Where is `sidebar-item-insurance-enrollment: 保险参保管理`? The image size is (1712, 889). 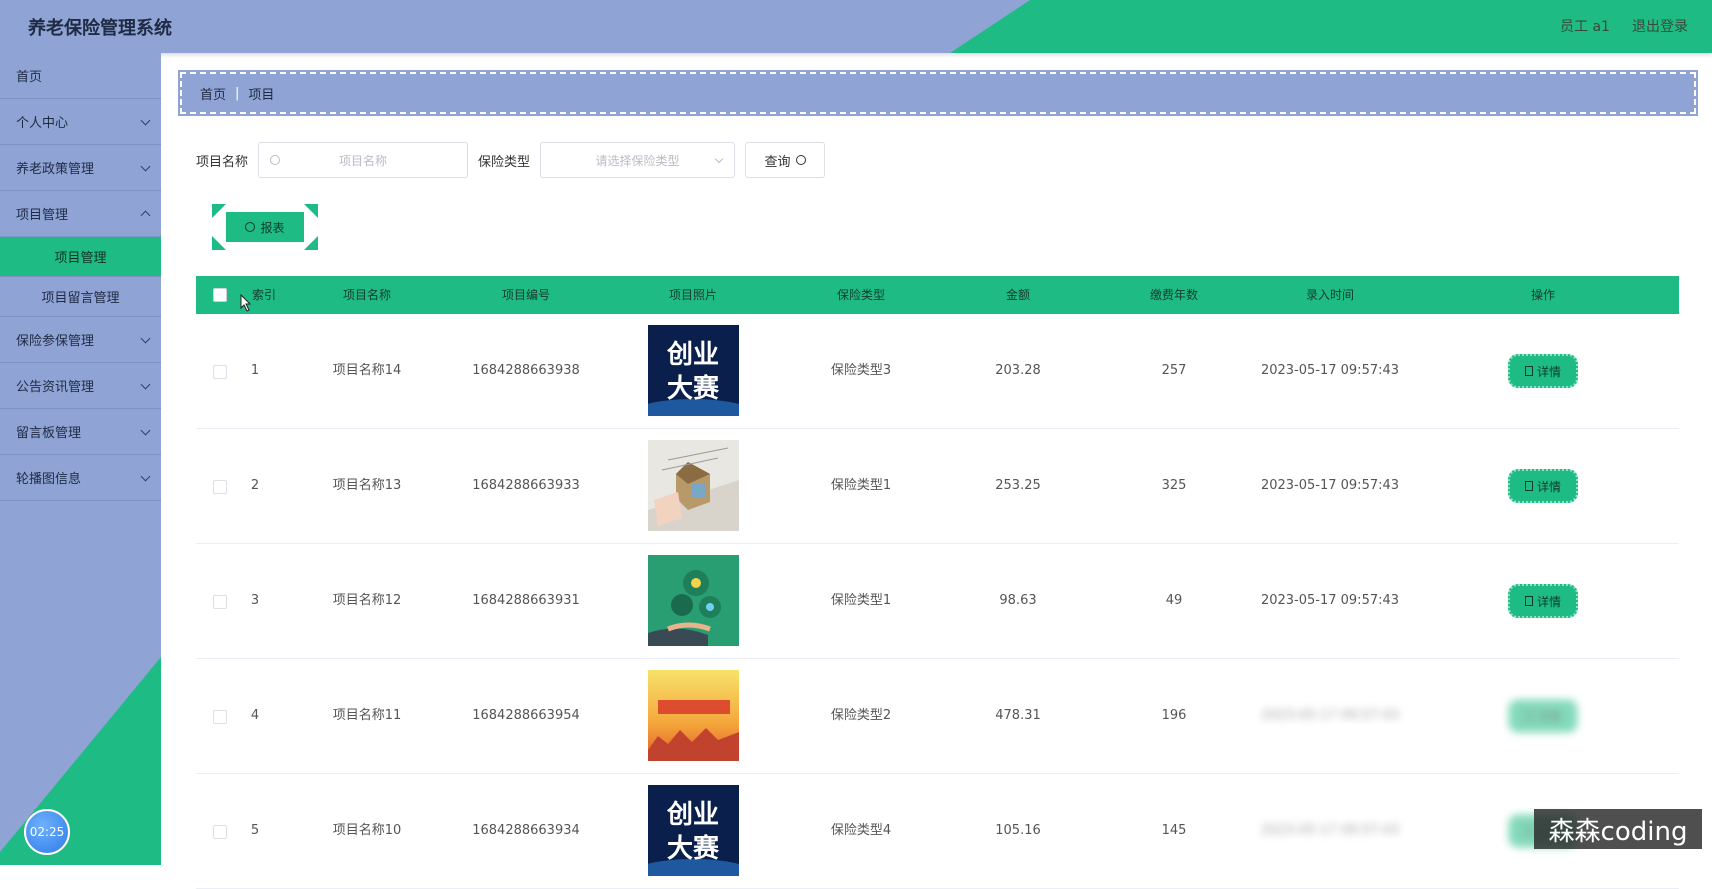
sidebar-item-insurance-enrollment: 保险参保管理 is located at coordinates (80, 340).